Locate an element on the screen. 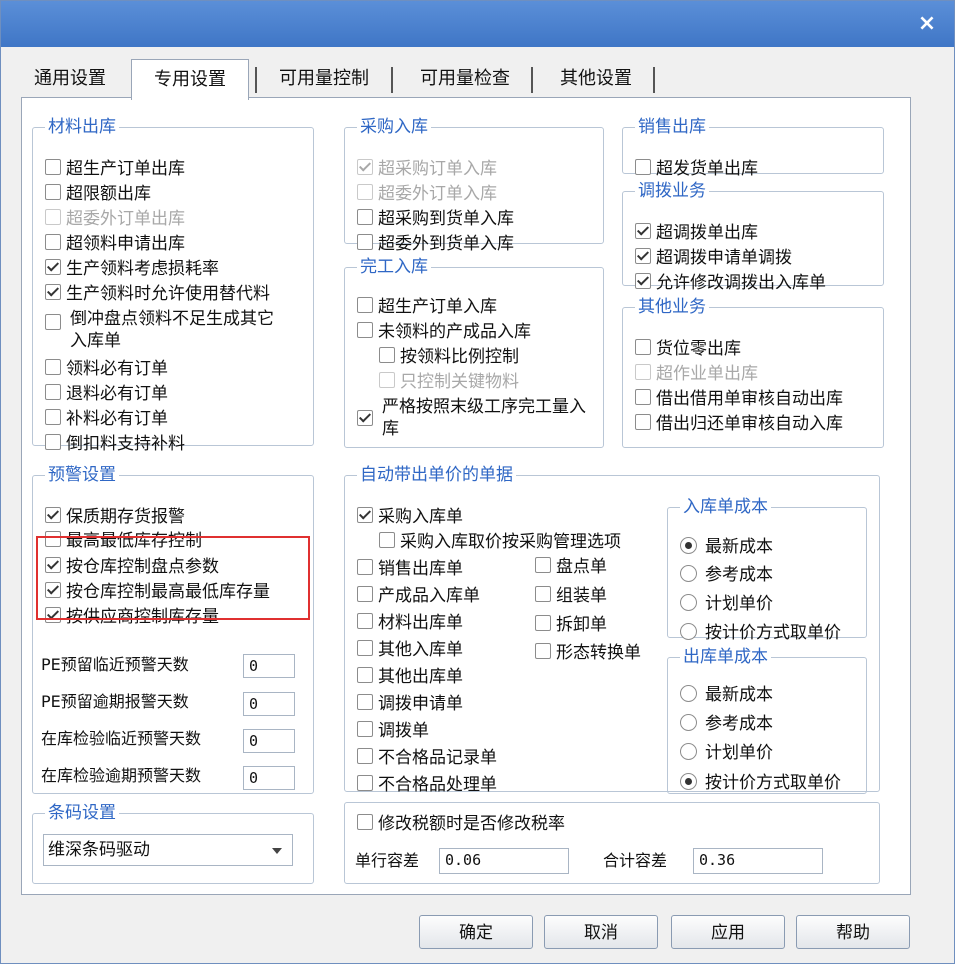 Image resolution: width=955 pixels, height=964 pixels. ok-button: 确定 is located at coordinates (476, 932).